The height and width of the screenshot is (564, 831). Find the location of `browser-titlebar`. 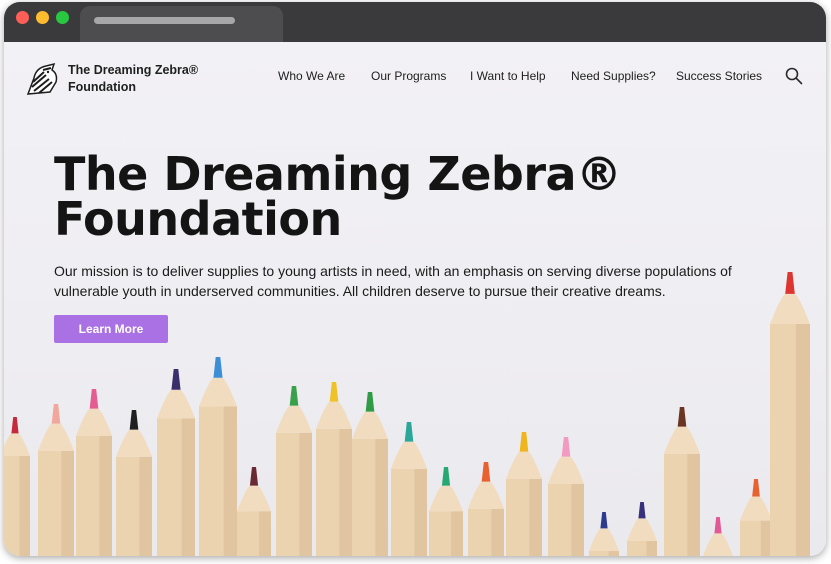

browser-titlebar is located at coordinates (415, 22).